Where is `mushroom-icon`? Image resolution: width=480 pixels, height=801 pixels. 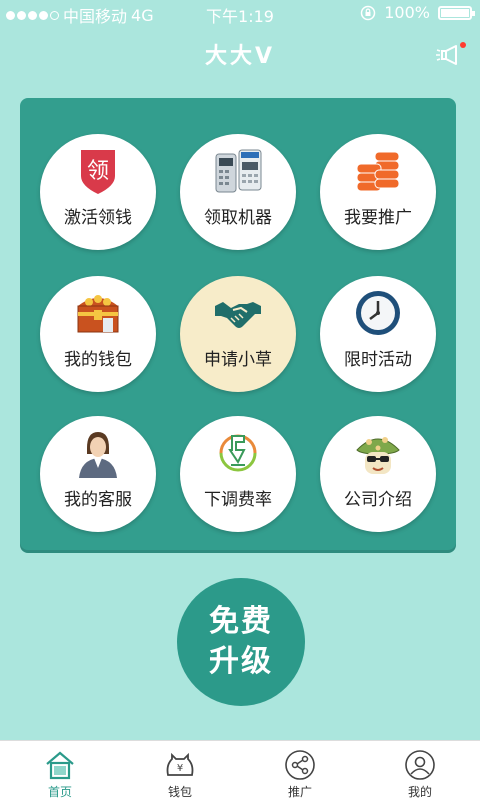
mushroom-icon is located at coordinates (378, 455).